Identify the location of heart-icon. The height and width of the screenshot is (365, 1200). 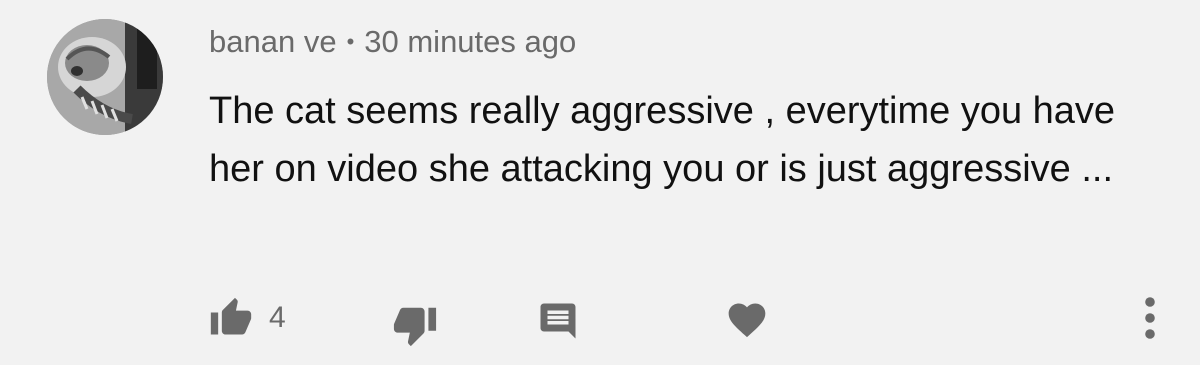
(747, 320).